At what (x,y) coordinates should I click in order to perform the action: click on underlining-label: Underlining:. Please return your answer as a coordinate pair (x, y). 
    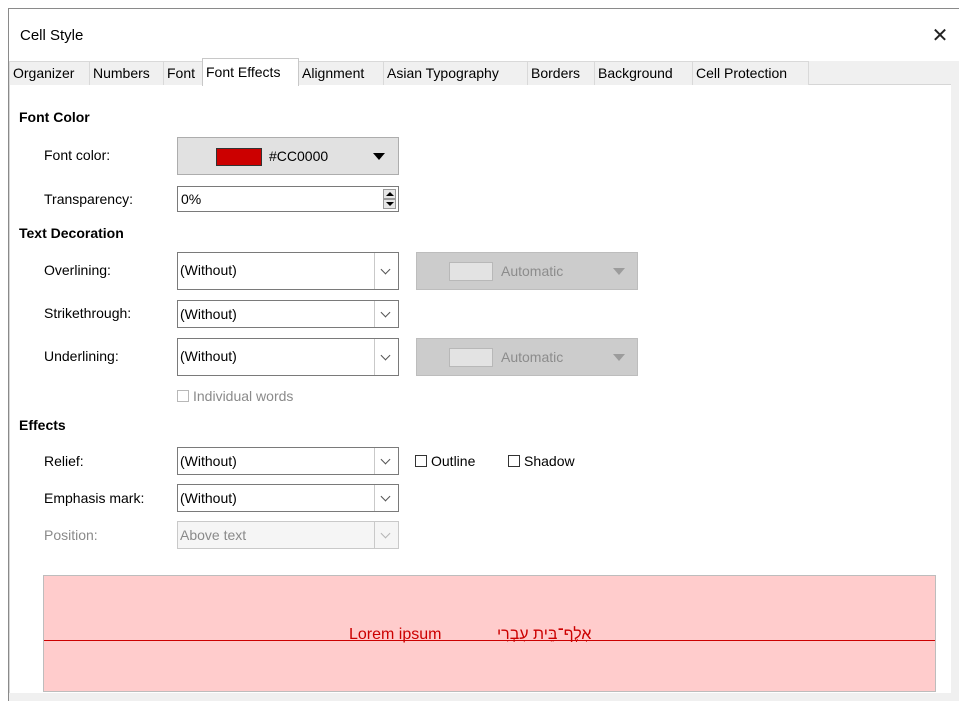
    Looking at the image, I should click on (81, 356).